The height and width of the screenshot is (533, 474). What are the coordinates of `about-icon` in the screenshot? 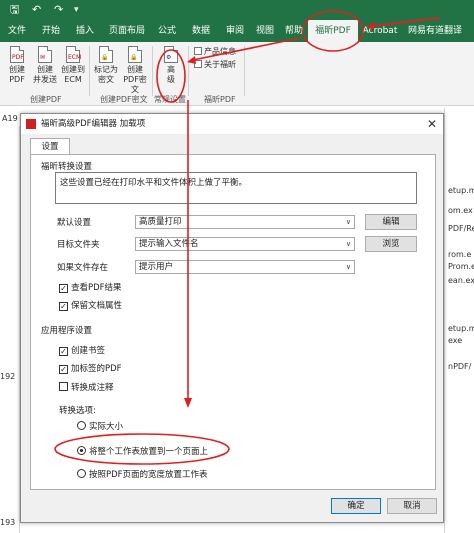 It's located at (198, 64).